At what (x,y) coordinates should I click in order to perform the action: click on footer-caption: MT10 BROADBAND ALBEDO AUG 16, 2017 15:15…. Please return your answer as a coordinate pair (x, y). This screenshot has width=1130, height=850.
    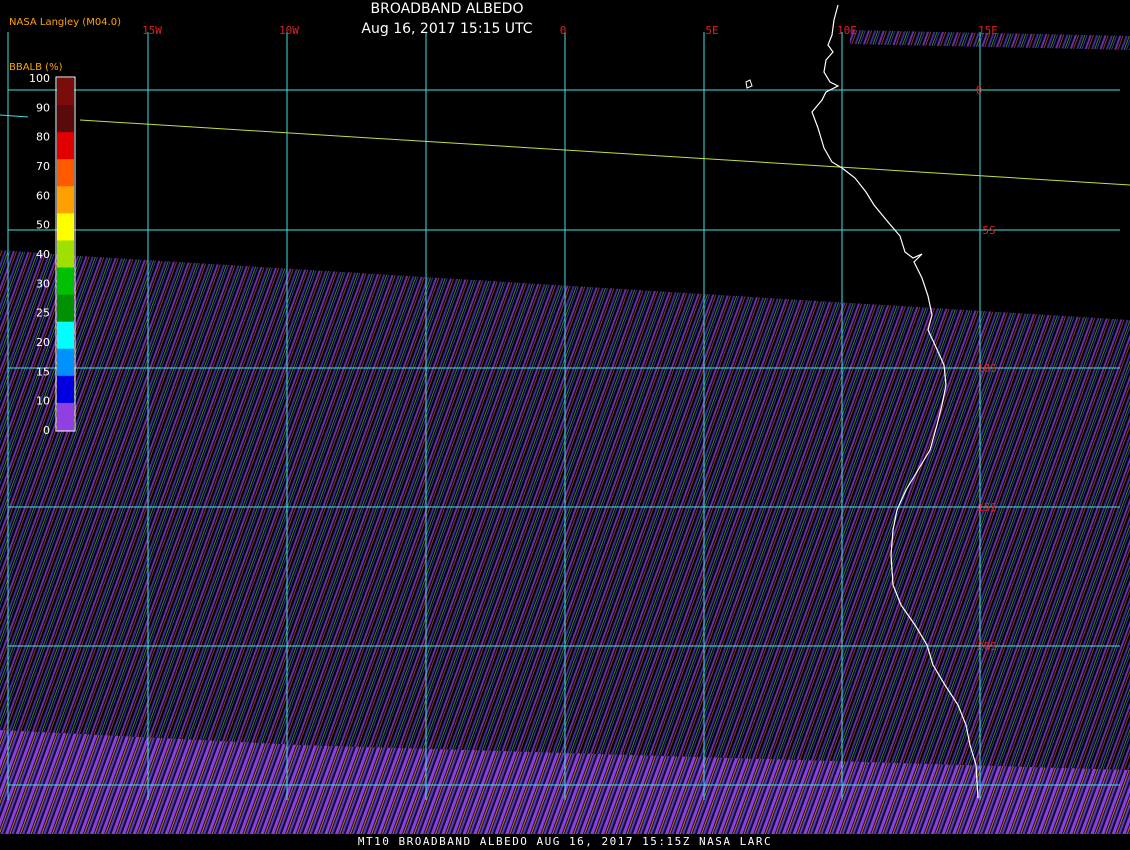
    Looking at the image, I should click on (565, 841).